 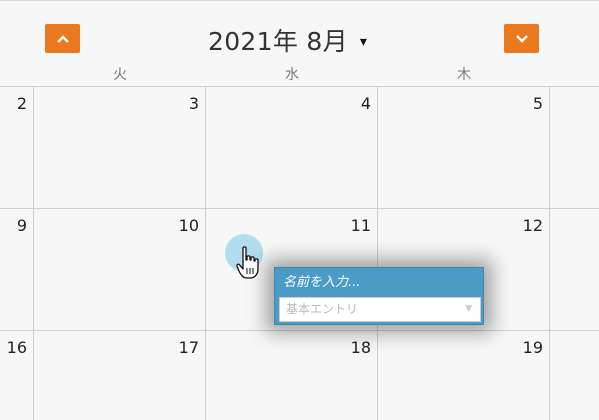 I want to click on day-cell: 4, so click(x=292, y=148).